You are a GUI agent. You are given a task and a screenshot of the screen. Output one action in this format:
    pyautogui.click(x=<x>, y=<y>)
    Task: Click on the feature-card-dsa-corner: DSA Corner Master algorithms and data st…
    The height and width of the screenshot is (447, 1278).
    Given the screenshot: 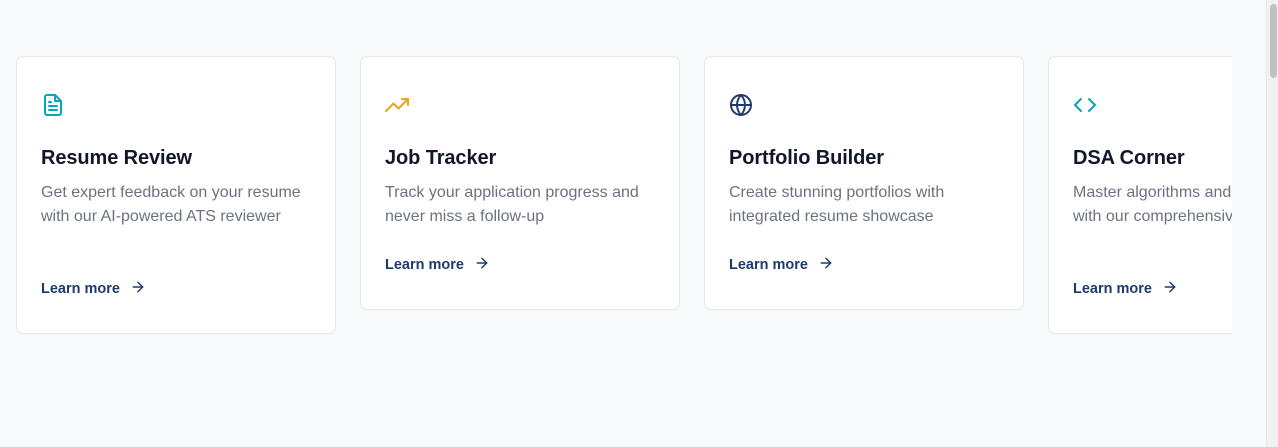 What is the action you would take?
    pyautogui.click(x=1140, y=195)
    